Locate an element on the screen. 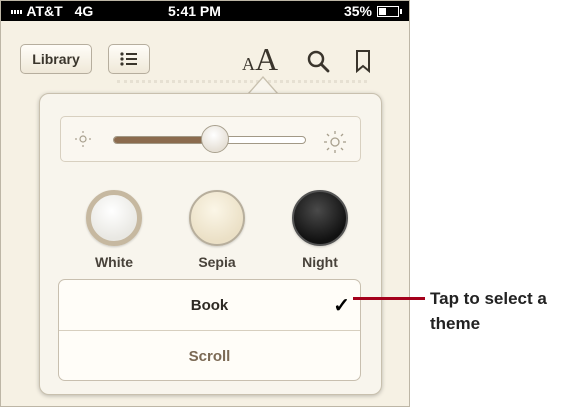  theme-sepia: Sepia is located at coordinates (217, 230).